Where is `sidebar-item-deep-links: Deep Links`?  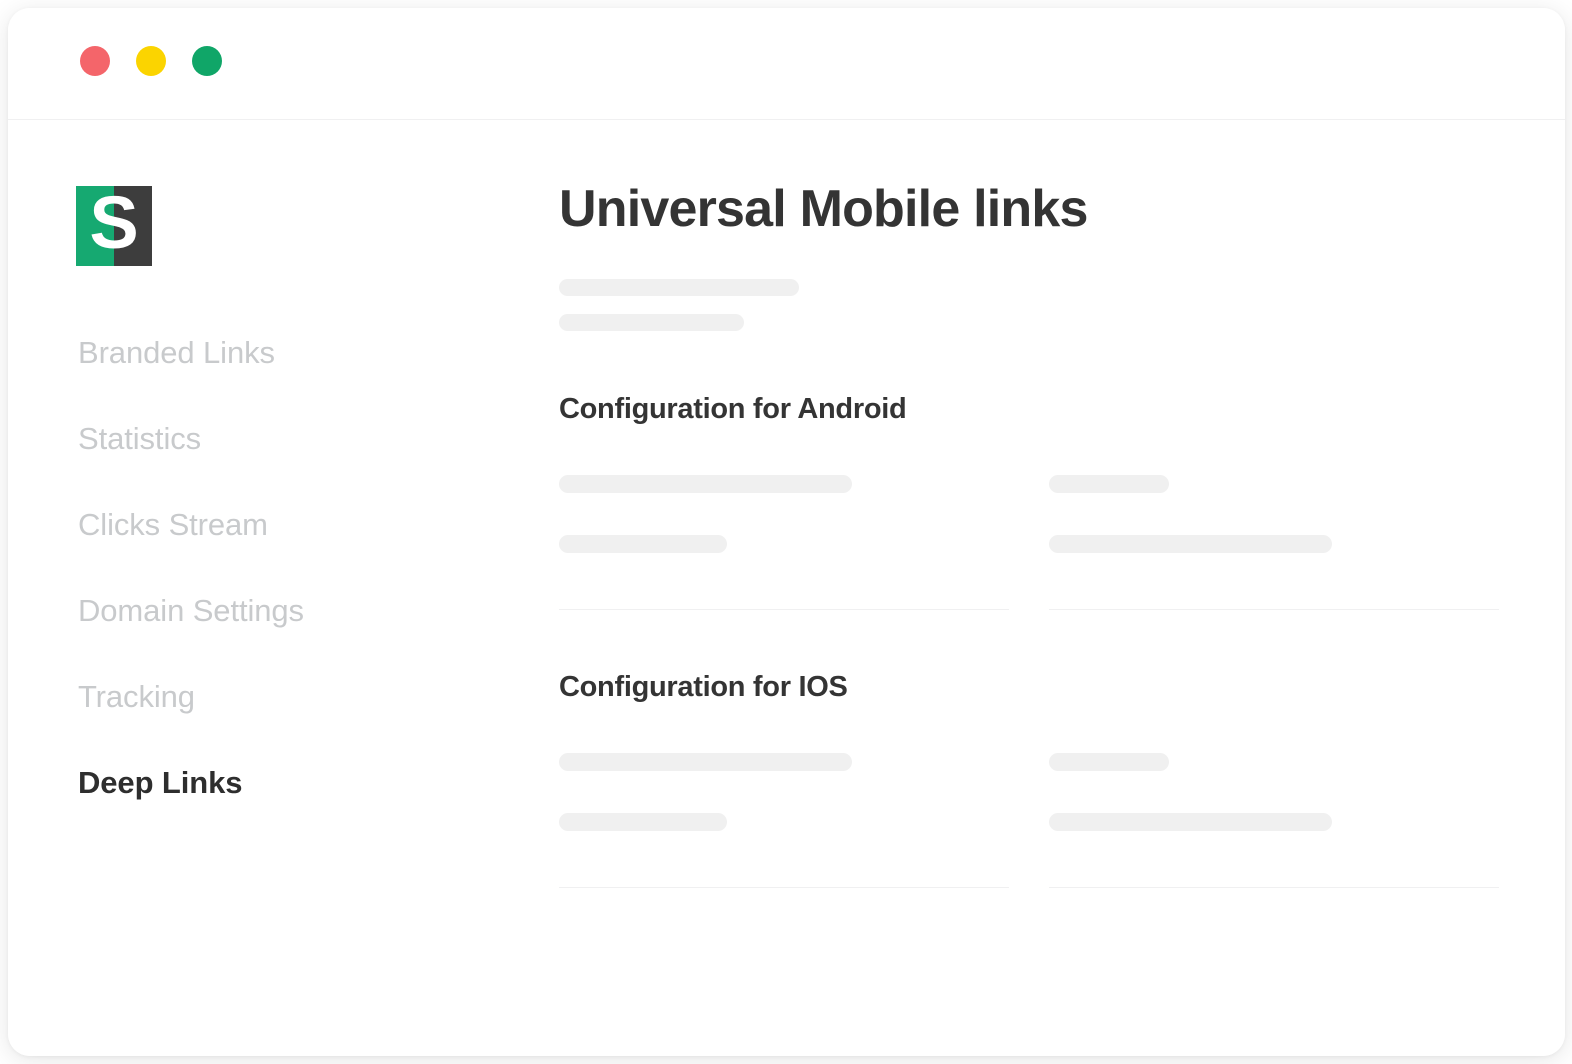
sidebar-item-deep-links: Deep Links is located at coordinates (288, 783).